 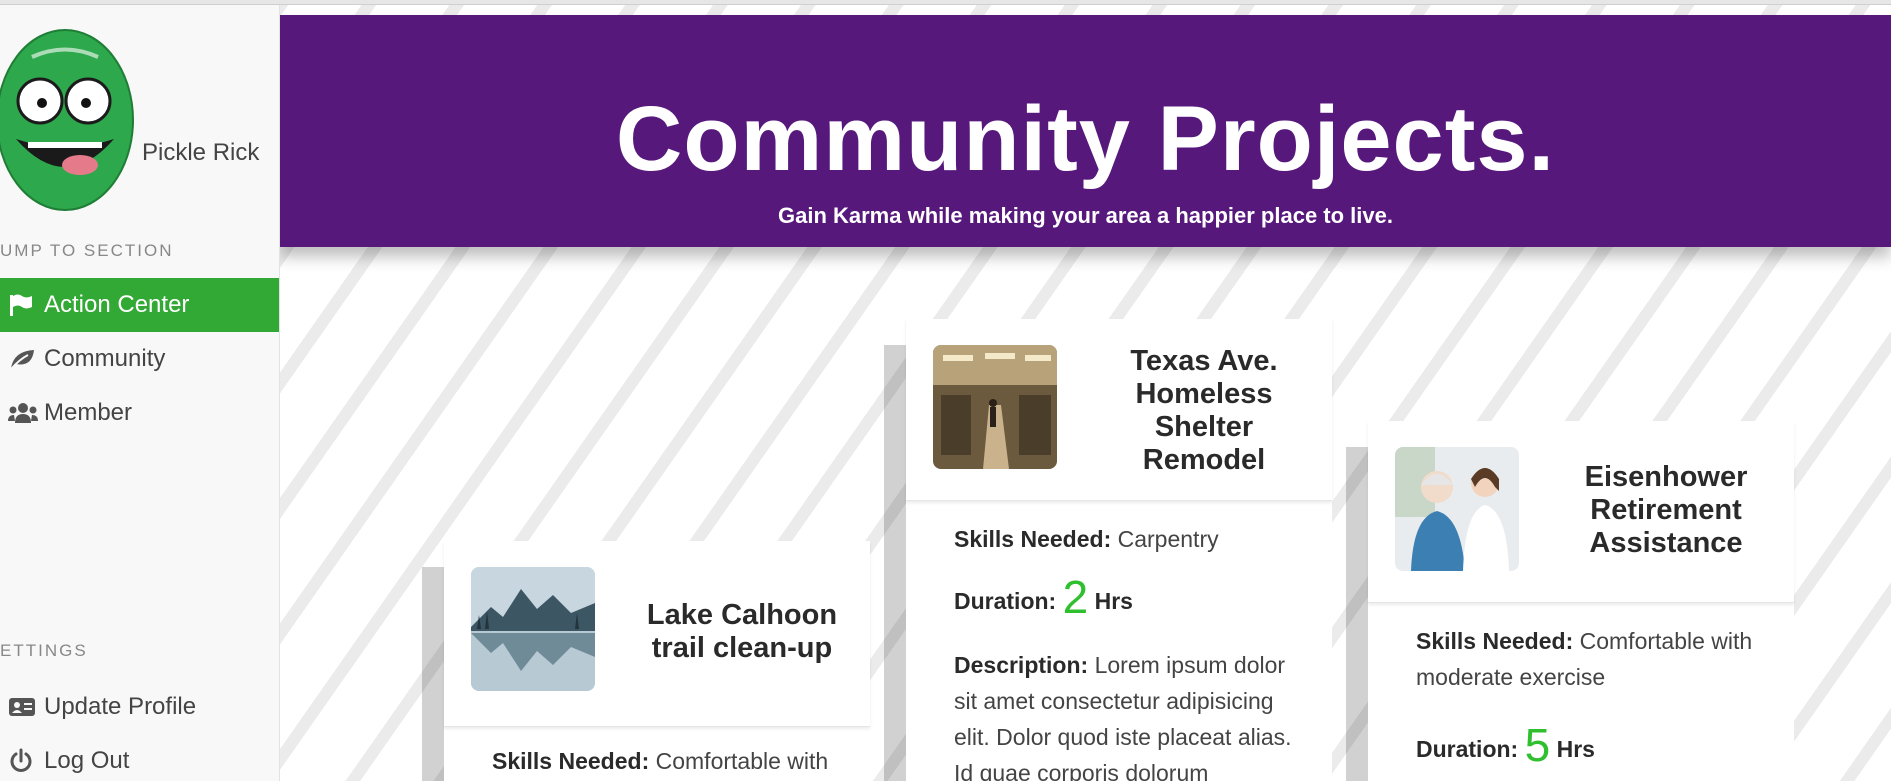 I want to click on lake-image, so click(x=533, y=629).